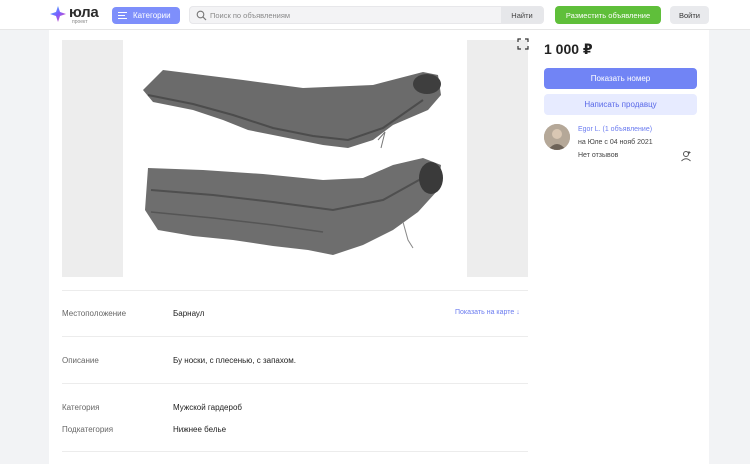 Image resolution: width=750 pixels, height=464 pixels. I want to click on find-button: Найти, so click(522, 15).